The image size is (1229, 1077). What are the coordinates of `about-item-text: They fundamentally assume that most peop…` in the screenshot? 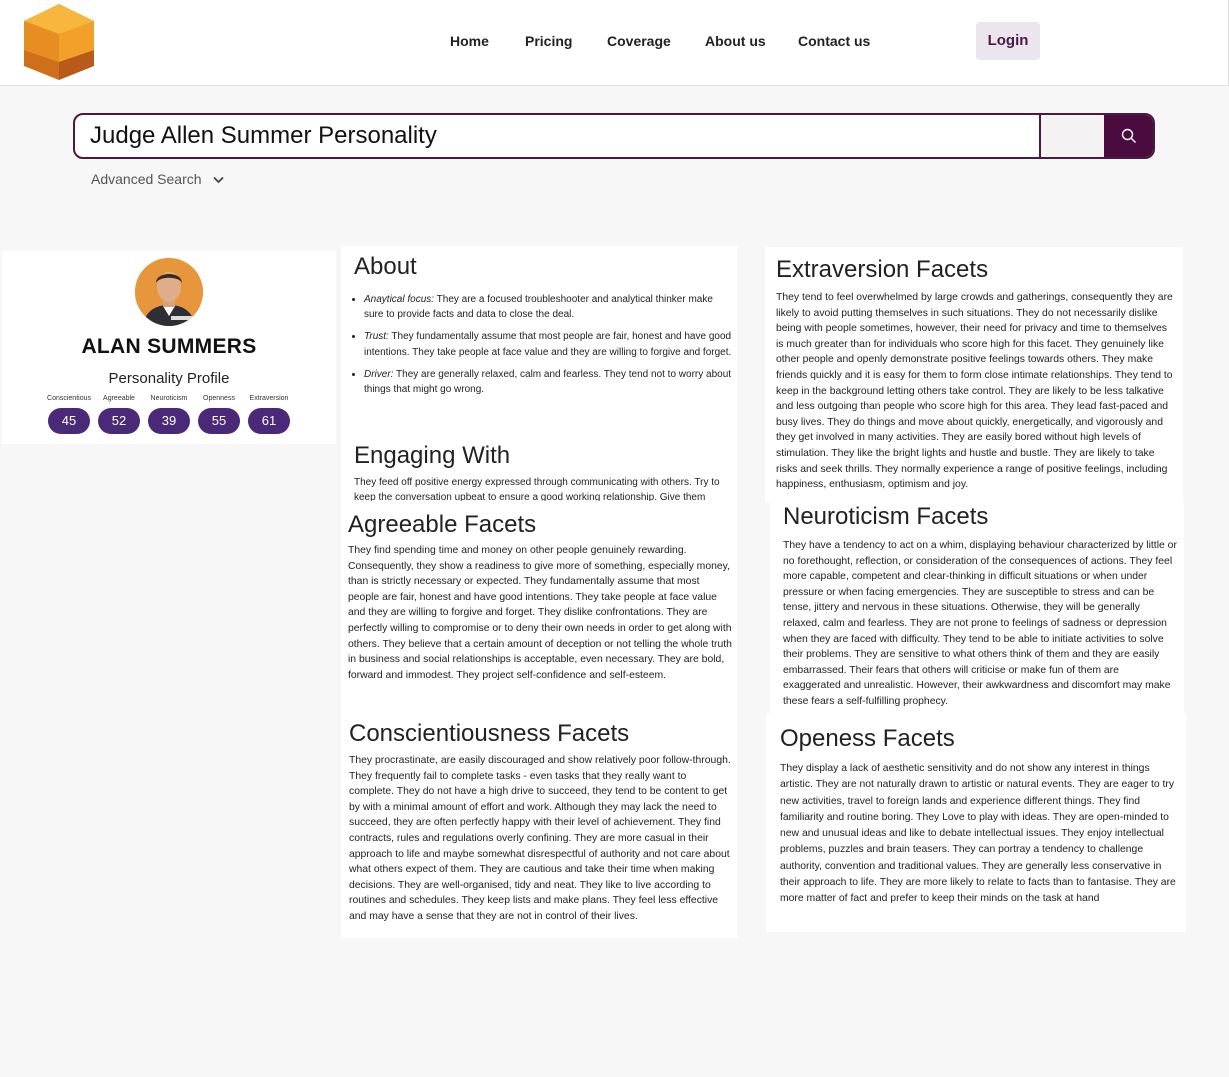 It's located at (548, 344).